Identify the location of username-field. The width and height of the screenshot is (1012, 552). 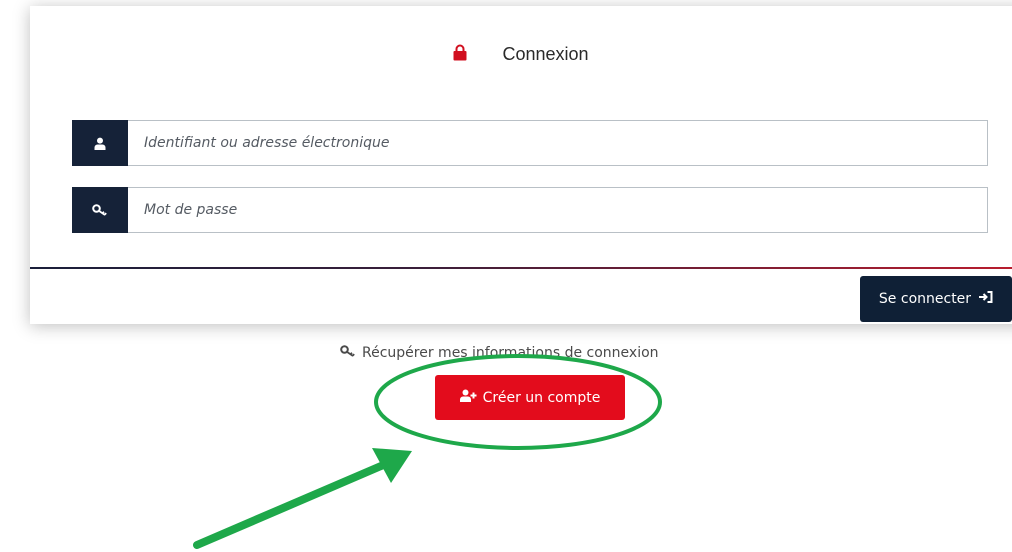
(530, 143).